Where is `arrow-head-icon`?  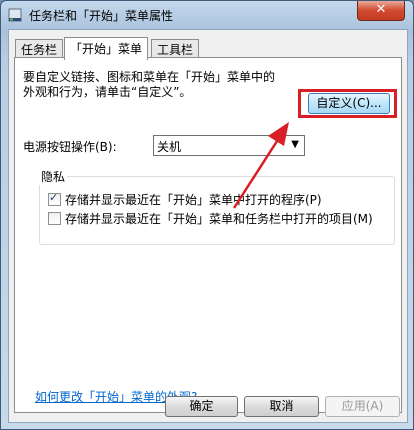
arrow-head-icon is located at coordinates (278, 134).